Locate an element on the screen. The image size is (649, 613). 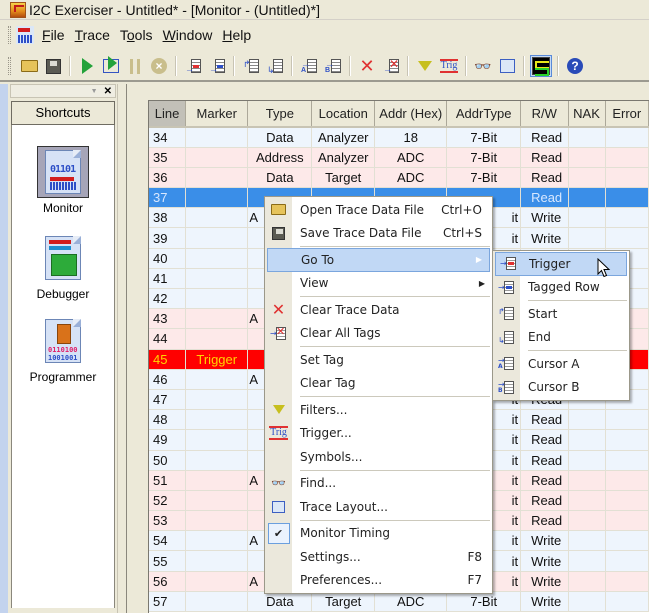
menu-tools: Tools is located at coordinates (136, 35).